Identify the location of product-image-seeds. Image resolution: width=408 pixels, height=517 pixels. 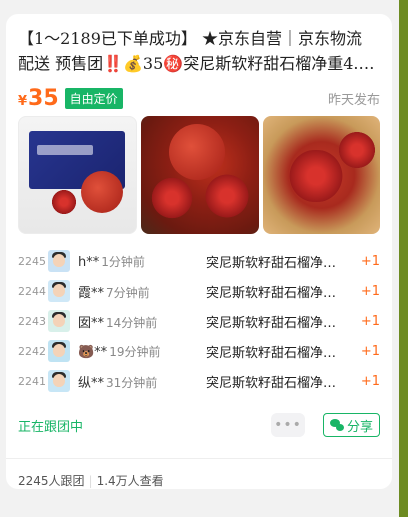
(321, 175).